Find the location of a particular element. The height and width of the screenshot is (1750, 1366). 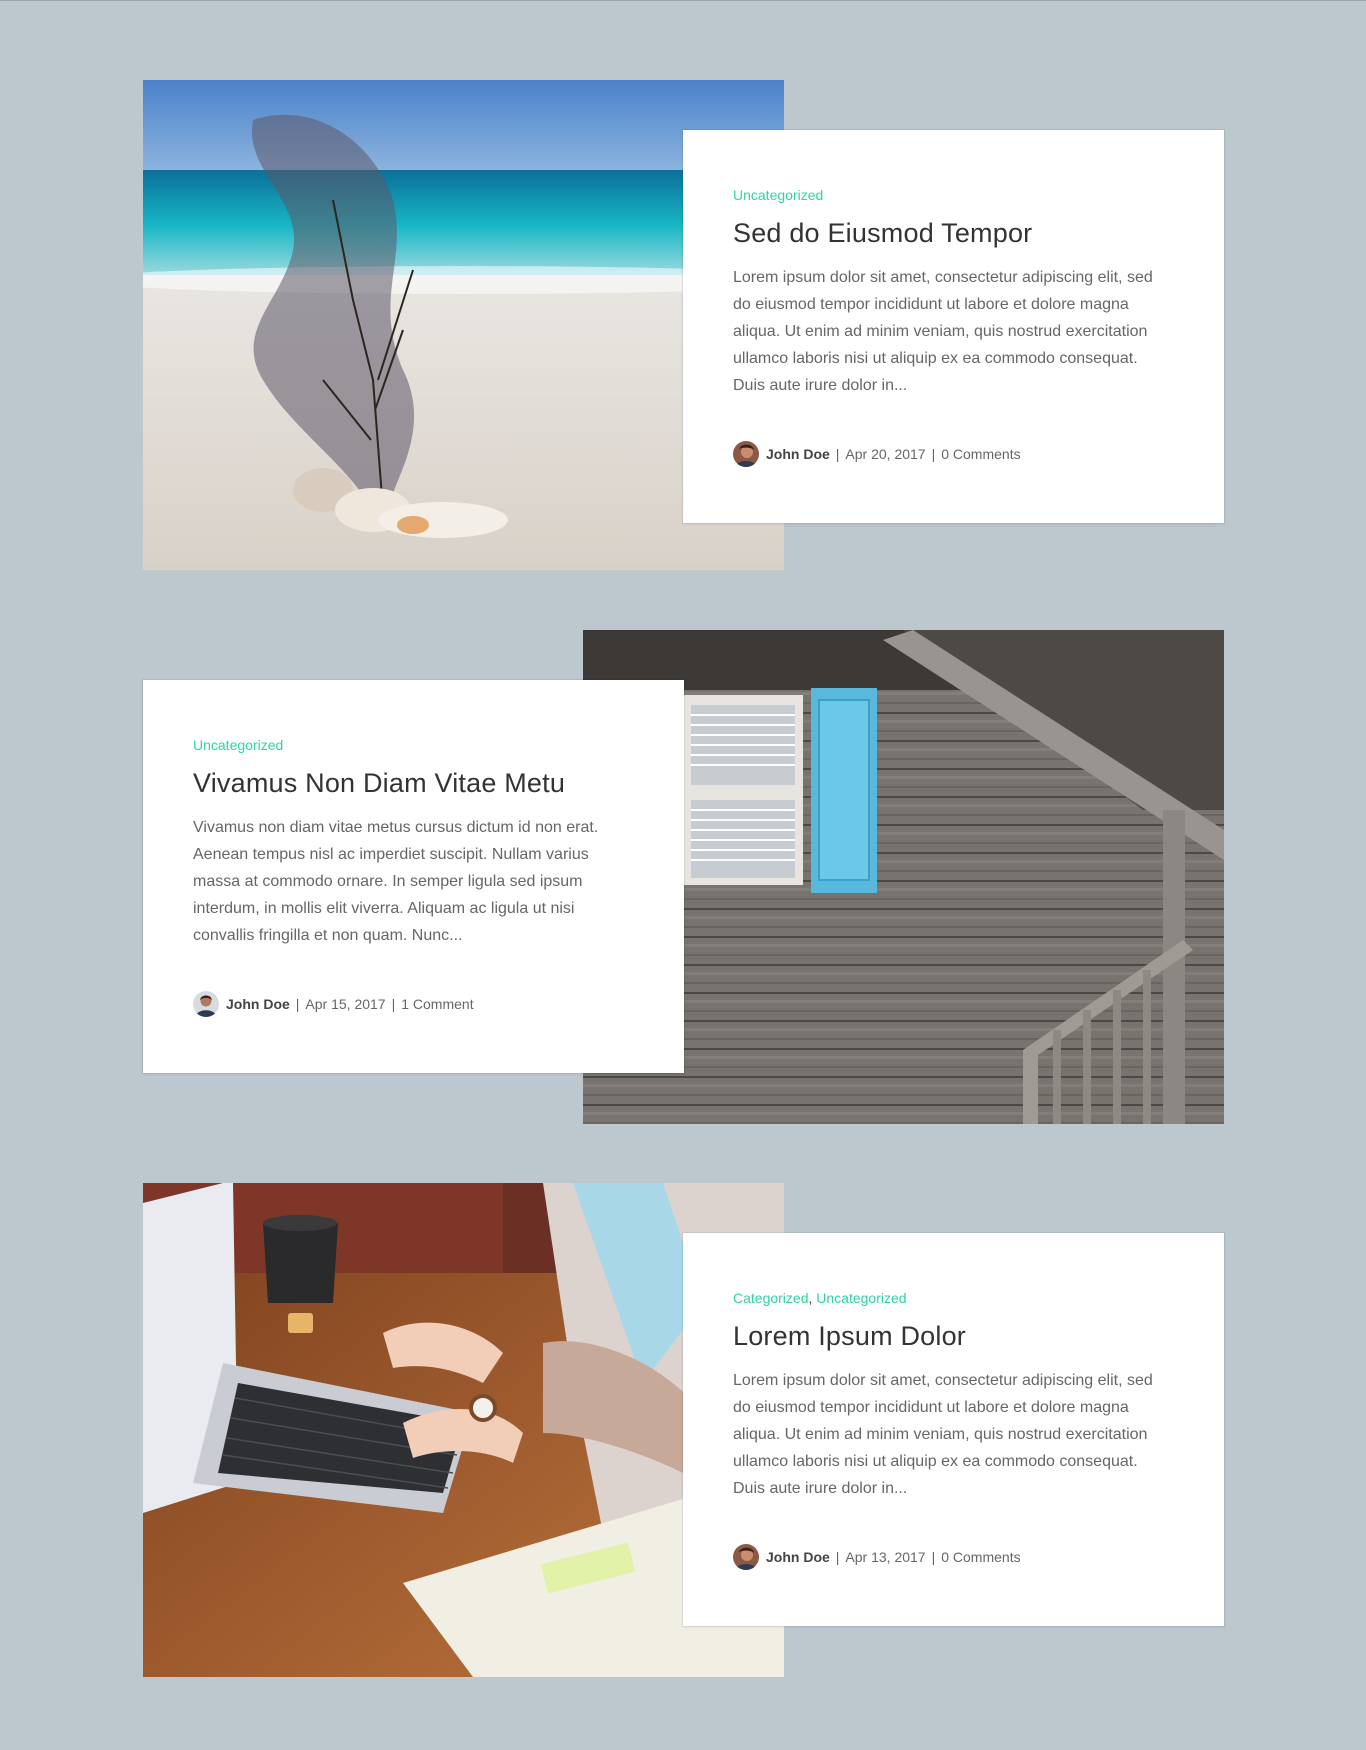

post-3-categories: Categorized, Uncategorized is located at coordinates (953, 1298).